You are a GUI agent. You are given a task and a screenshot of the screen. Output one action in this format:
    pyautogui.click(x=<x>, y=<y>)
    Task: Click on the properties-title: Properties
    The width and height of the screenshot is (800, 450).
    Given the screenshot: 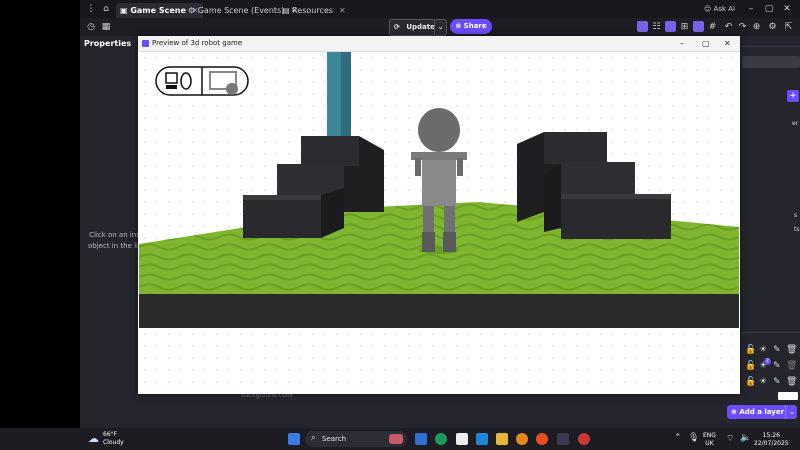 What is the action you would take?
    pyautogui.click(x=108, y=43)
    